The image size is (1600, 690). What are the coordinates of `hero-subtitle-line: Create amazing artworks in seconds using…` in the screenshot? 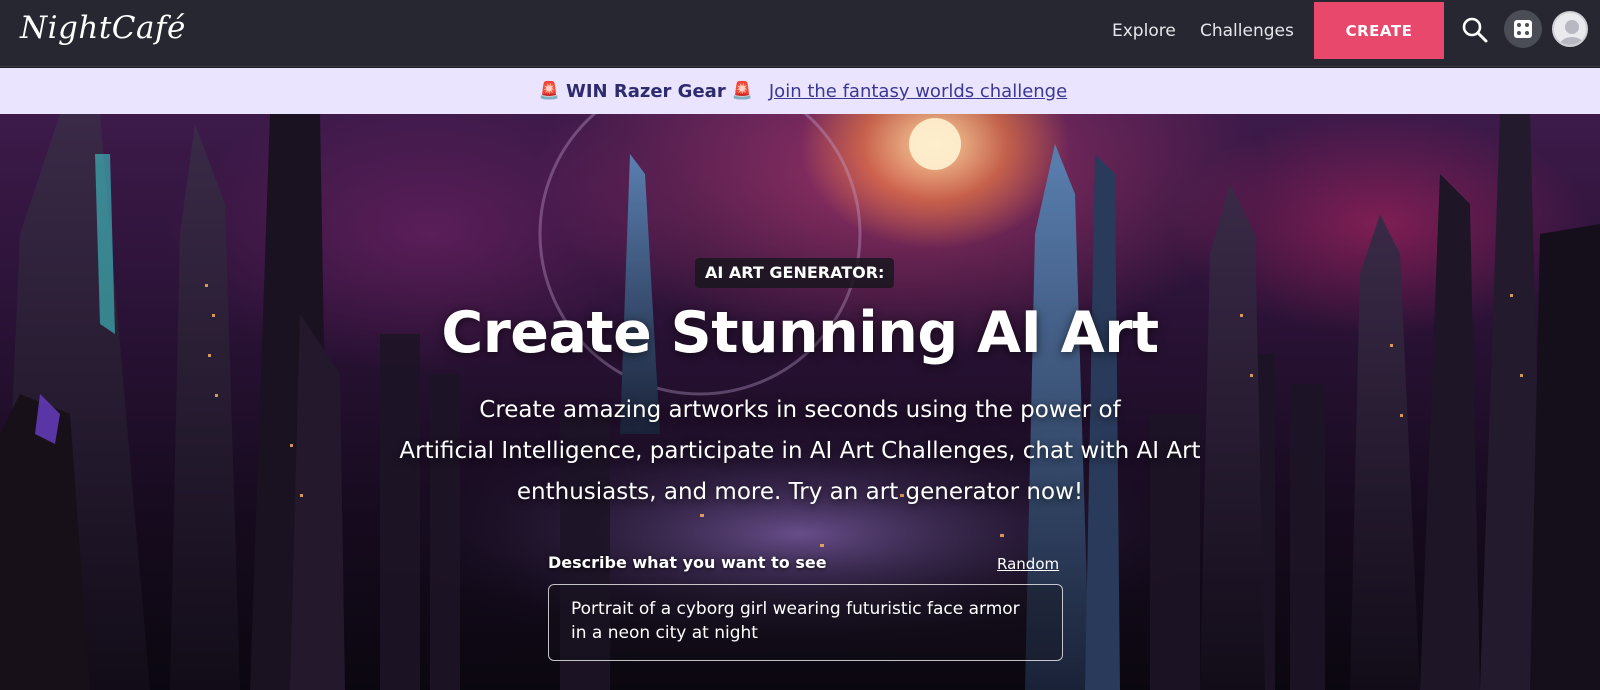 It's located at (800, 410).